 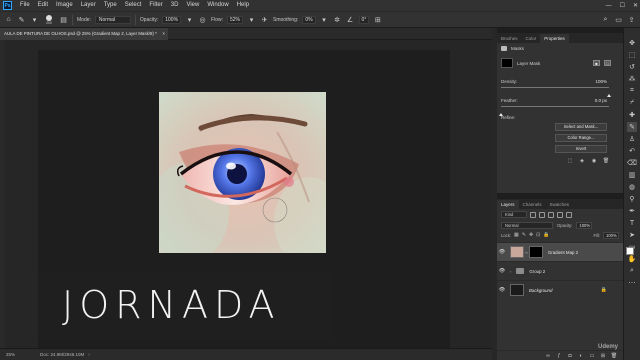 What do you see at coordinates (559, 356) in the screenshot?
I see `fx-icon: ƒ` at bounding box center [559, 356].